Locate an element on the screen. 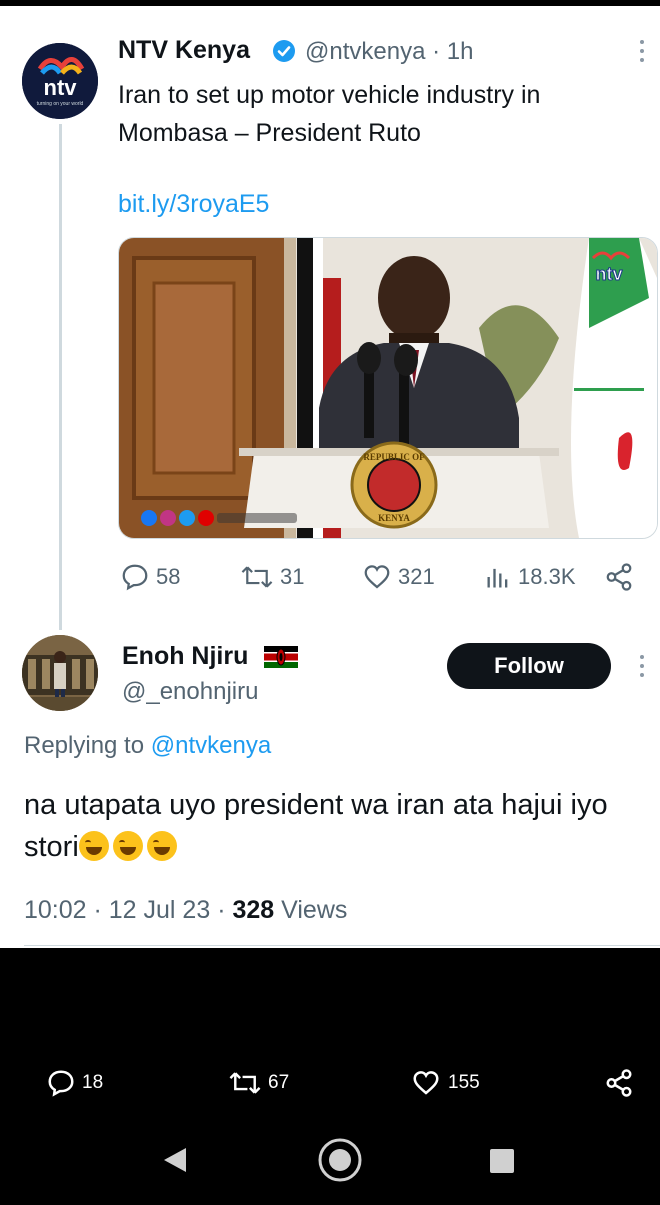 Image resolution: width=660 pixels, height=1205 pixels. tweet-link: bit.ly/3royaE5 is located at coordinates (193, 204).